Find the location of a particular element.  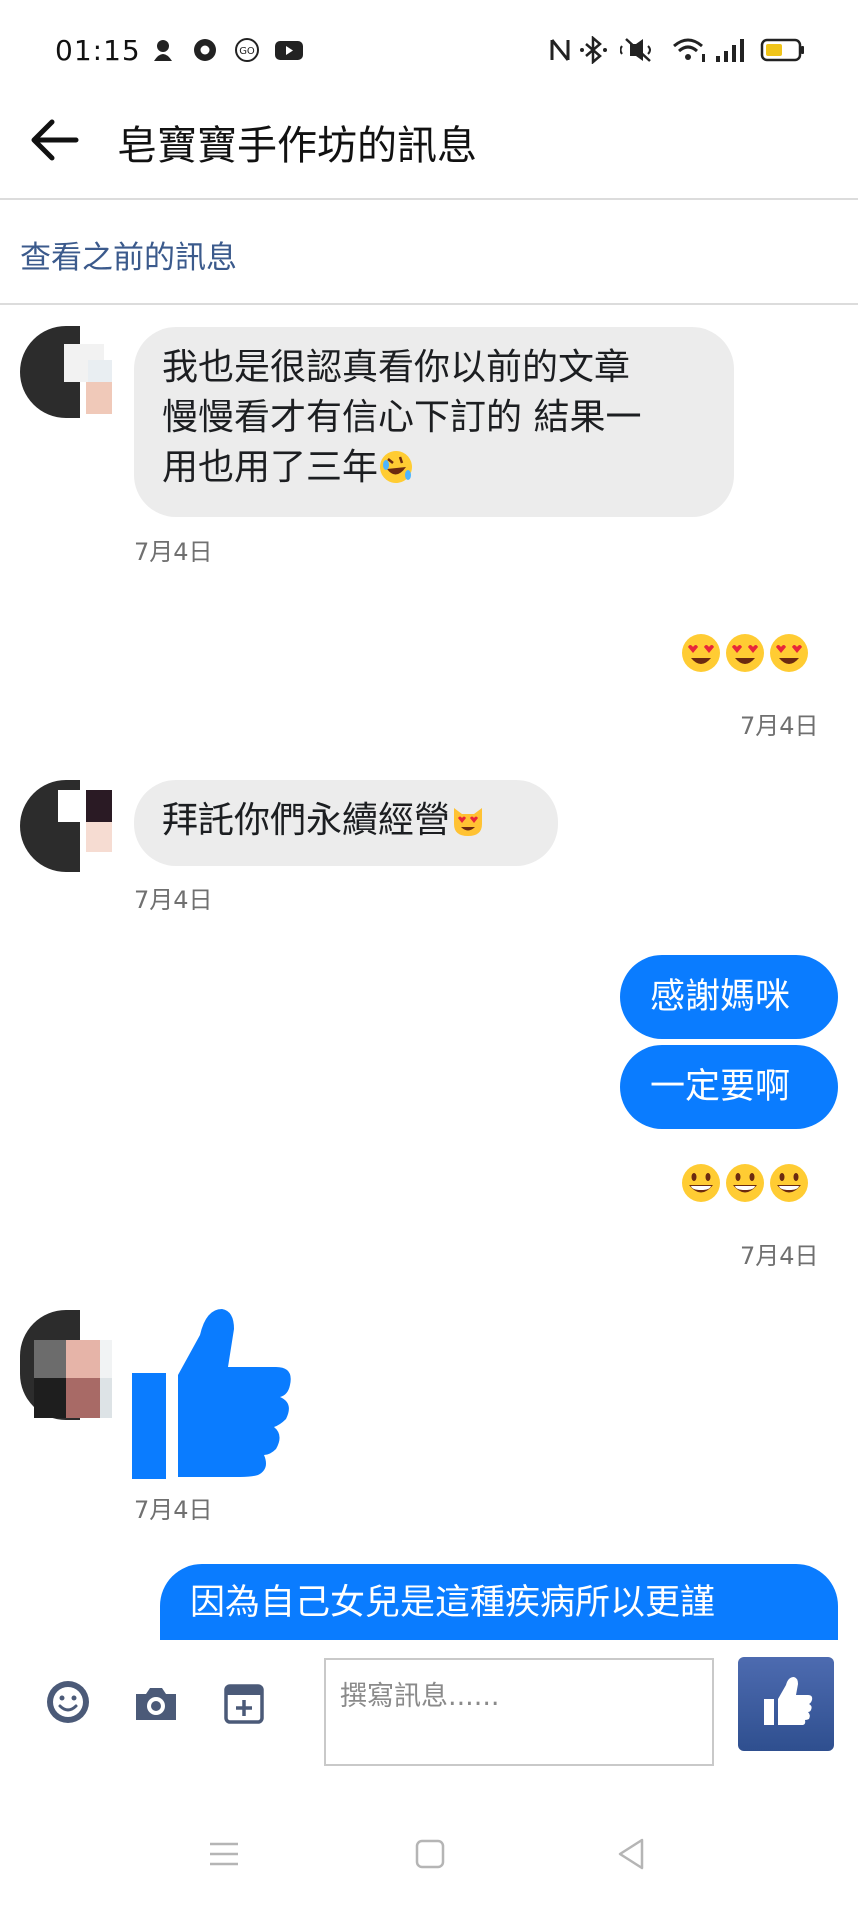

sticker-add-icon is located at coordinates (244, 1704).